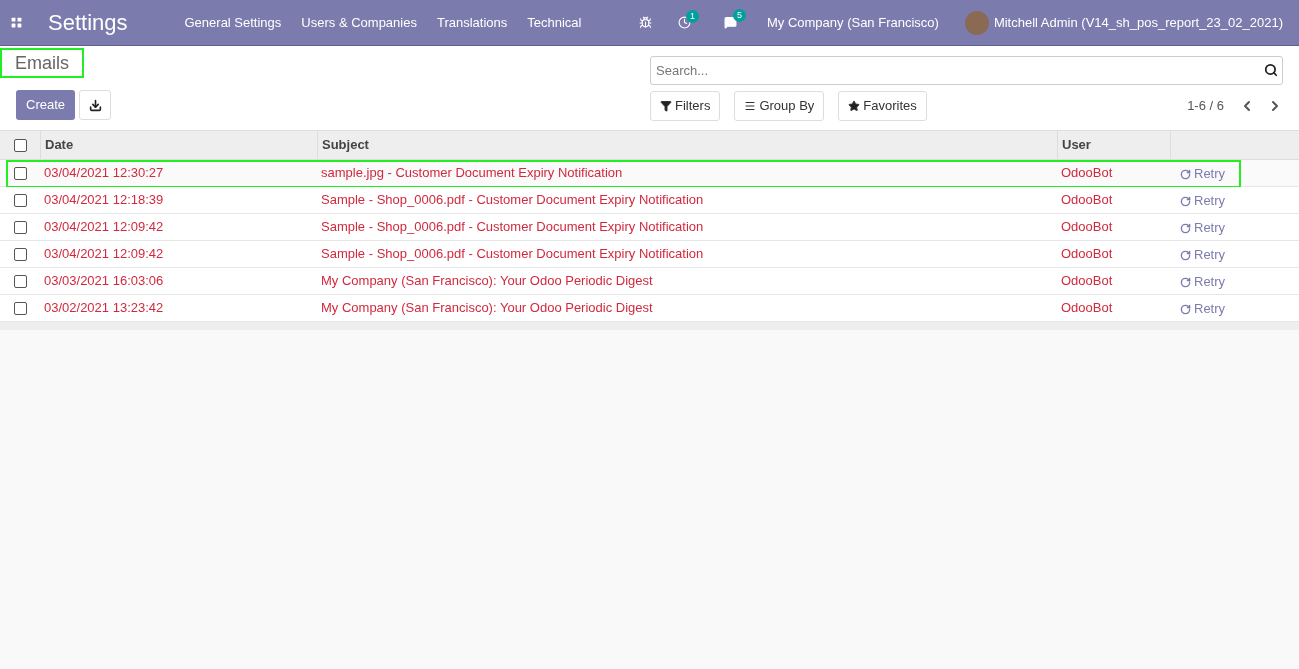 This screenshot has width=1299, height=669. What do you see at coordinates (750, 106) in the screenshot?
I see `list-icon` at bounding box center [750, 106].